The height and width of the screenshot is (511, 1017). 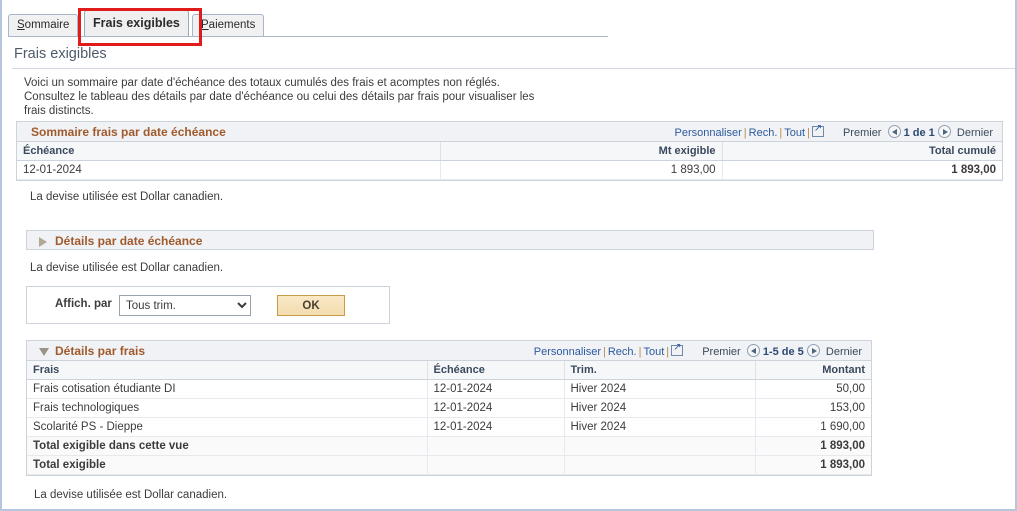 What do you see at coordinates (844, 352) in the screenshot?
I see `dernier-link-details: Dernier` at bounding box center [844, 352].